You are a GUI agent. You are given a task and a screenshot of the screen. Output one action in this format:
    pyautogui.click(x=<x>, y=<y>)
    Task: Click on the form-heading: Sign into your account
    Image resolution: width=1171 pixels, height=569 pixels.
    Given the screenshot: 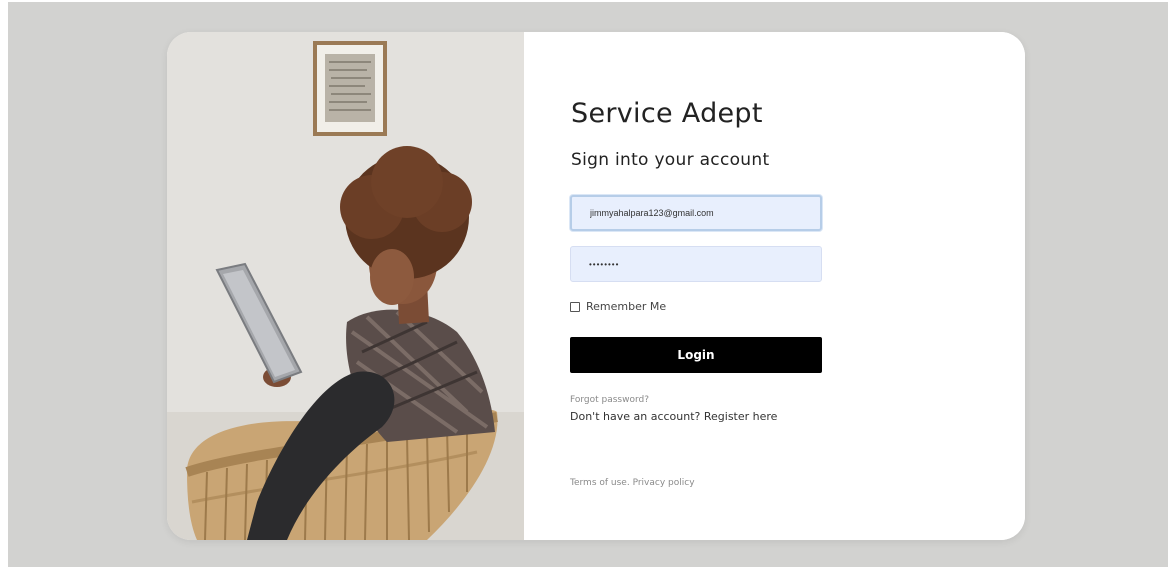 What is the action you would take?
    pyautogui.click(x=670, y=160)
    